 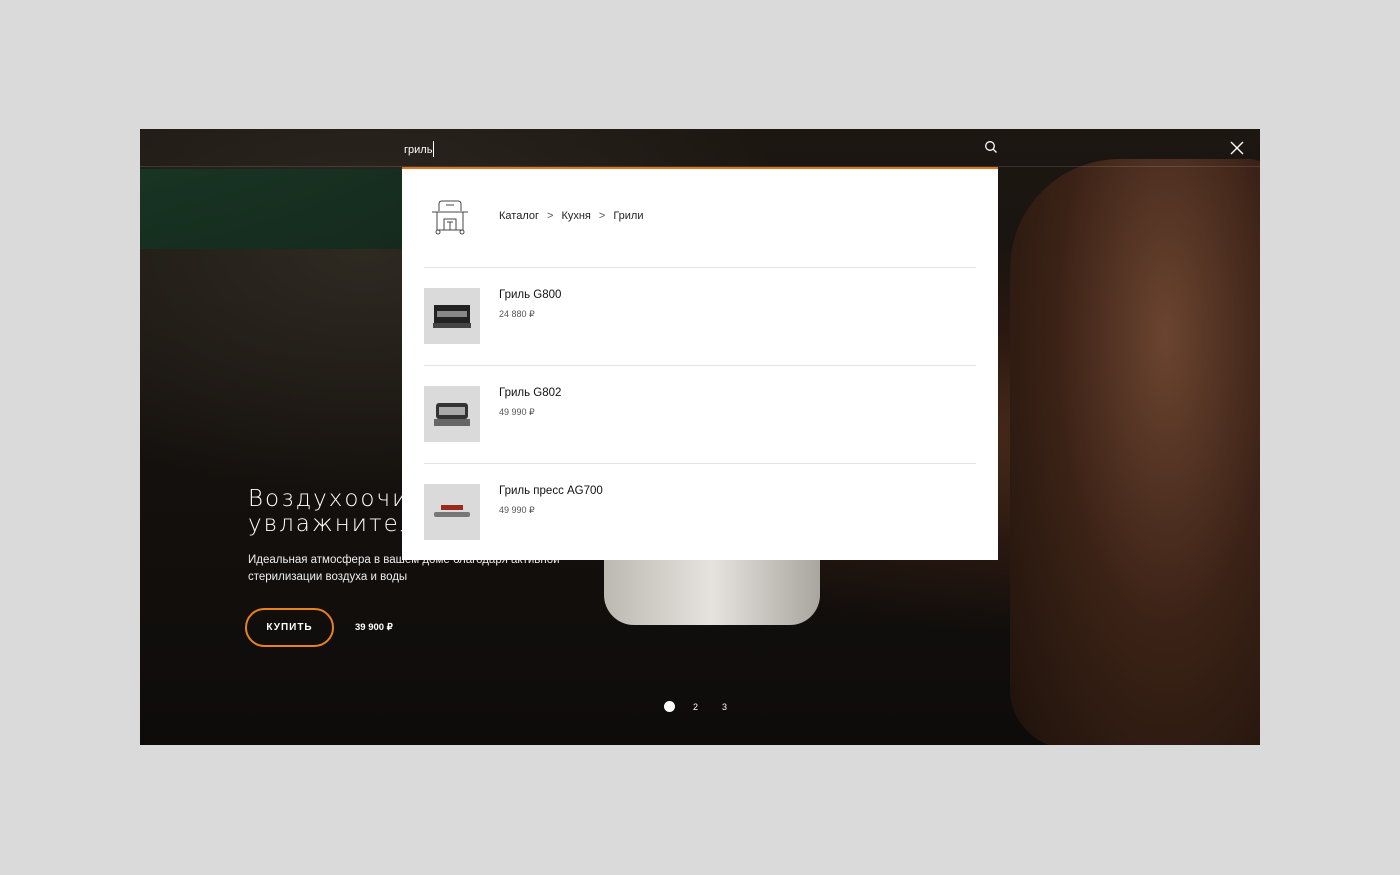 What do you see at coordinates (1237, 148) in the screenshot?
I see `close-icon` at bounding box center [1237, 148].